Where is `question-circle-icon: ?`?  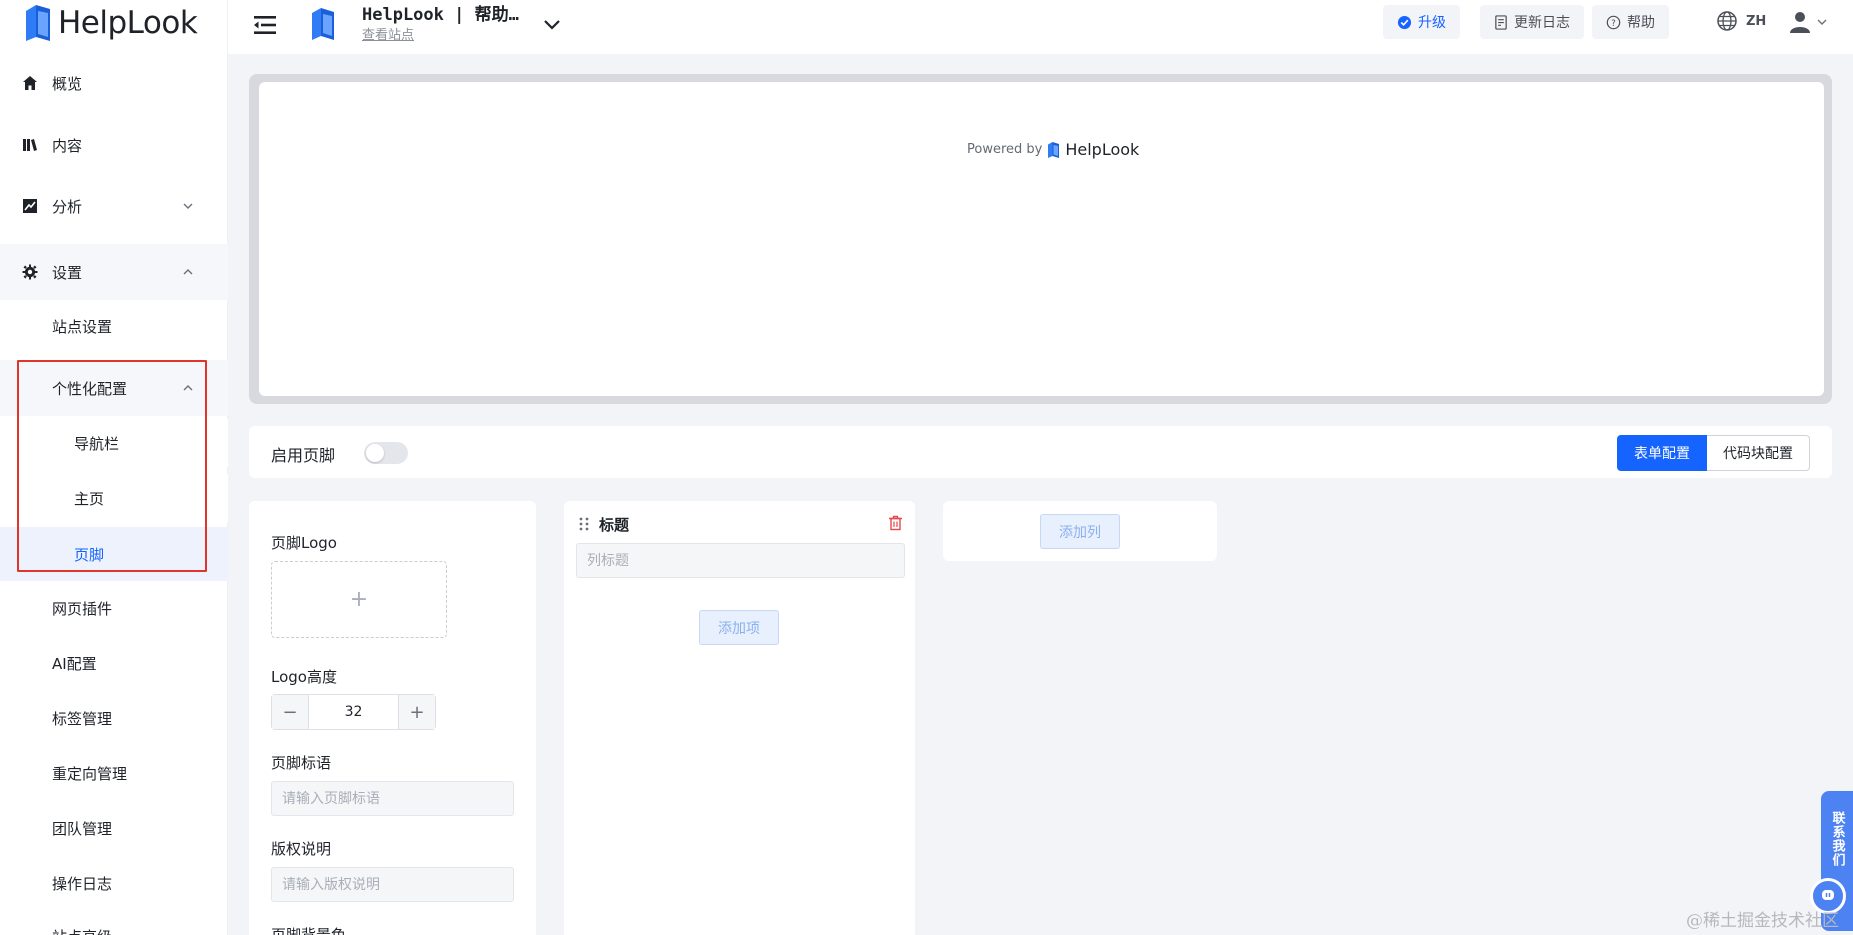
question-circle-icon: ? is located at coordinates (1613, 22).